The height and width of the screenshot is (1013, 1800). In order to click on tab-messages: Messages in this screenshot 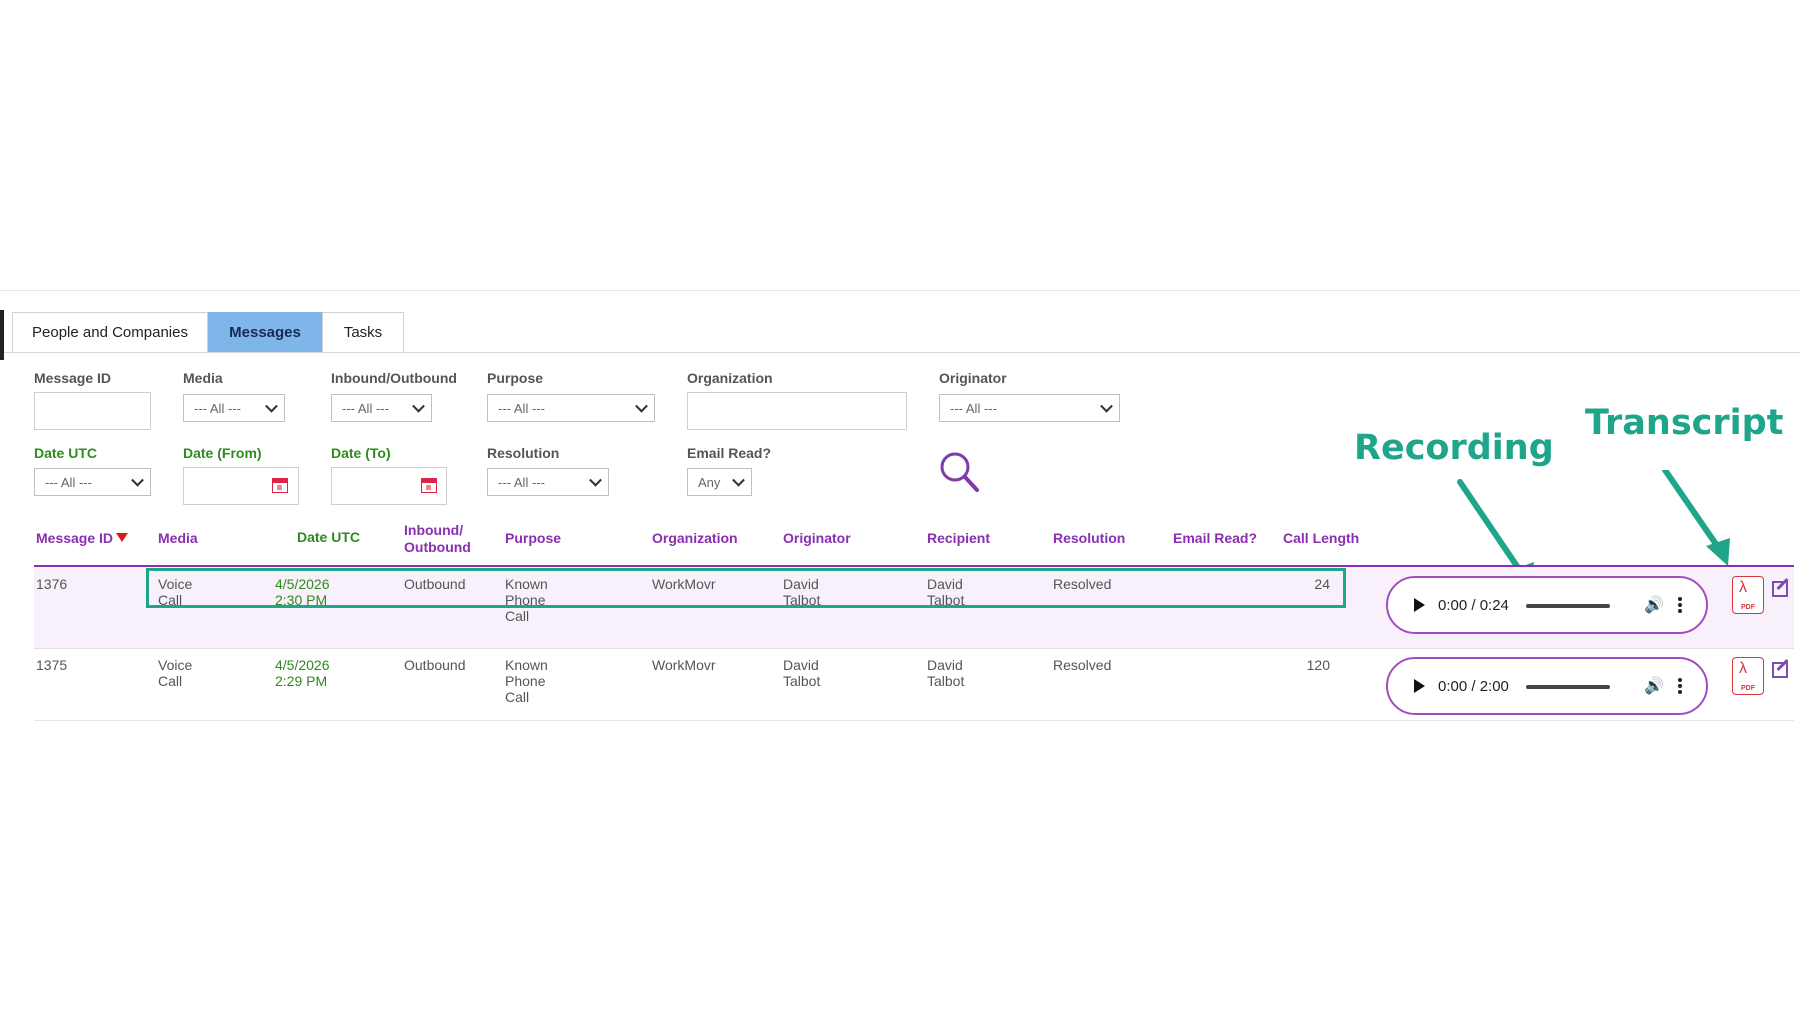, I will do `click(265, 332)`.